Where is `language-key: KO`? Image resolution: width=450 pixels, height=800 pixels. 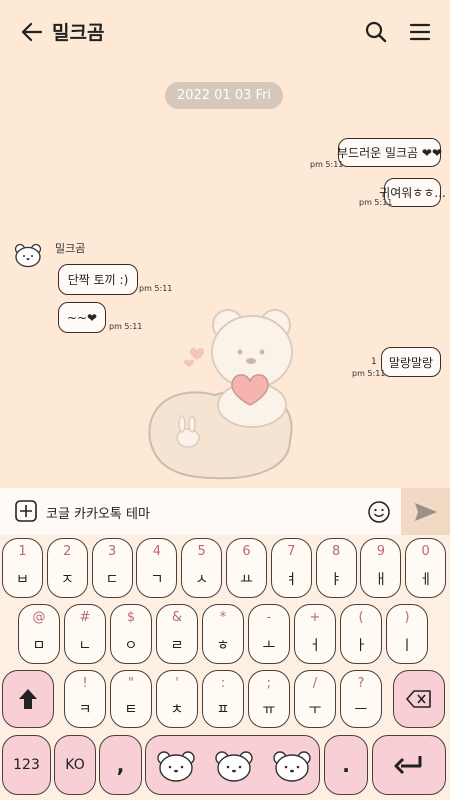 language-key: KO is located at coordinates (75, 765).